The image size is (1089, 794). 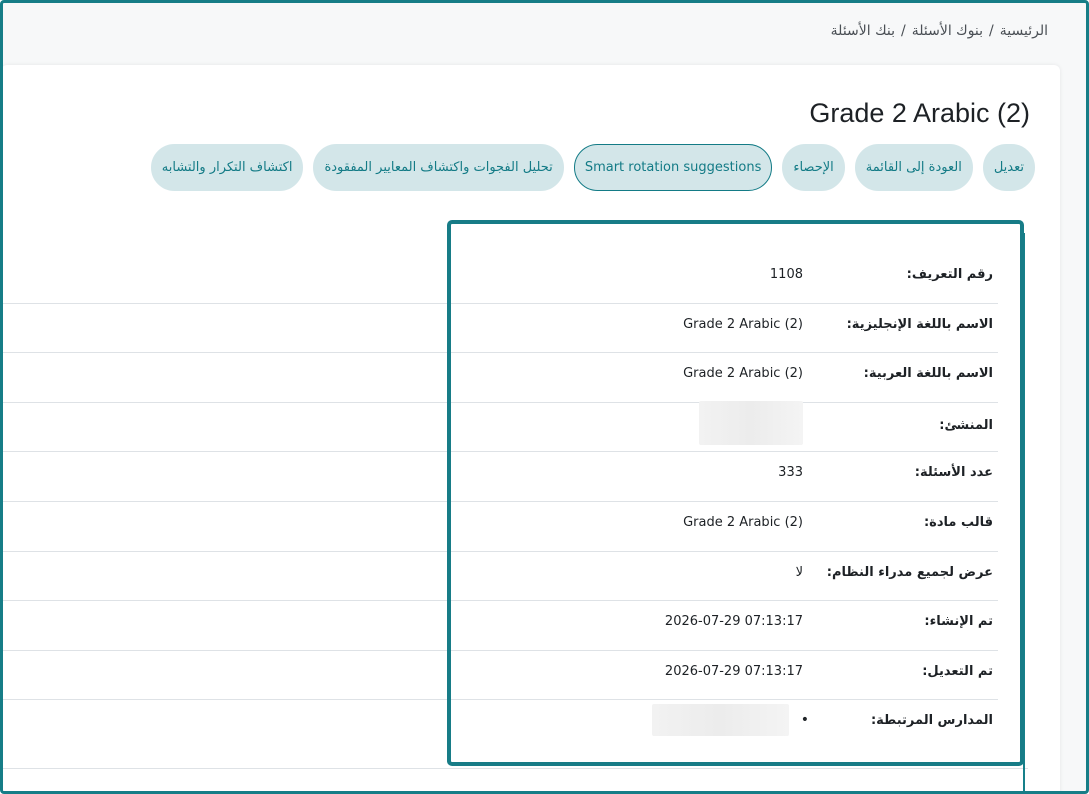 I want to click on breadcrumb-current: بنك الأسئلة, so click(x=863, y=31).